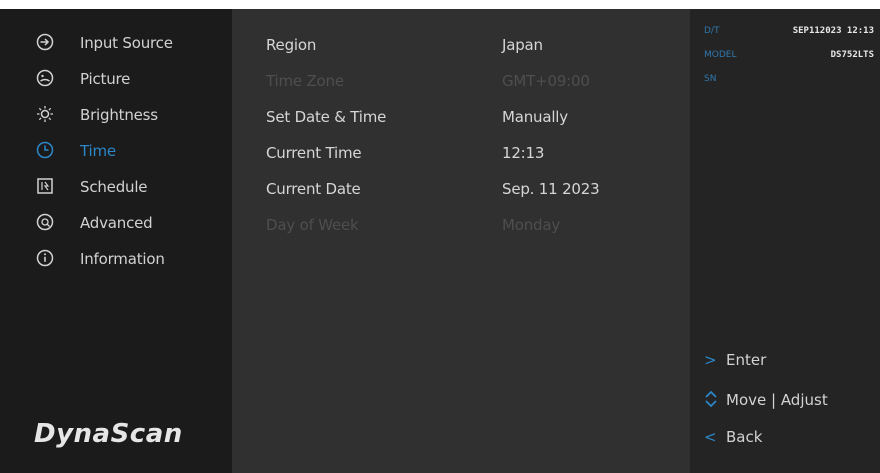 The width and height of the screenshot is (880, 473). What do you see at coordinates (744, 437) in the screenshot?
I see `hint-label: Back` at bounding box center [744, 437].